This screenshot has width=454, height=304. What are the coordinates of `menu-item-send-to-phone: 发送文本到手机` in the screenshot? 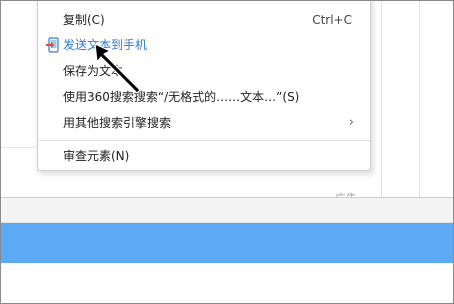 It's located at (204, 45).